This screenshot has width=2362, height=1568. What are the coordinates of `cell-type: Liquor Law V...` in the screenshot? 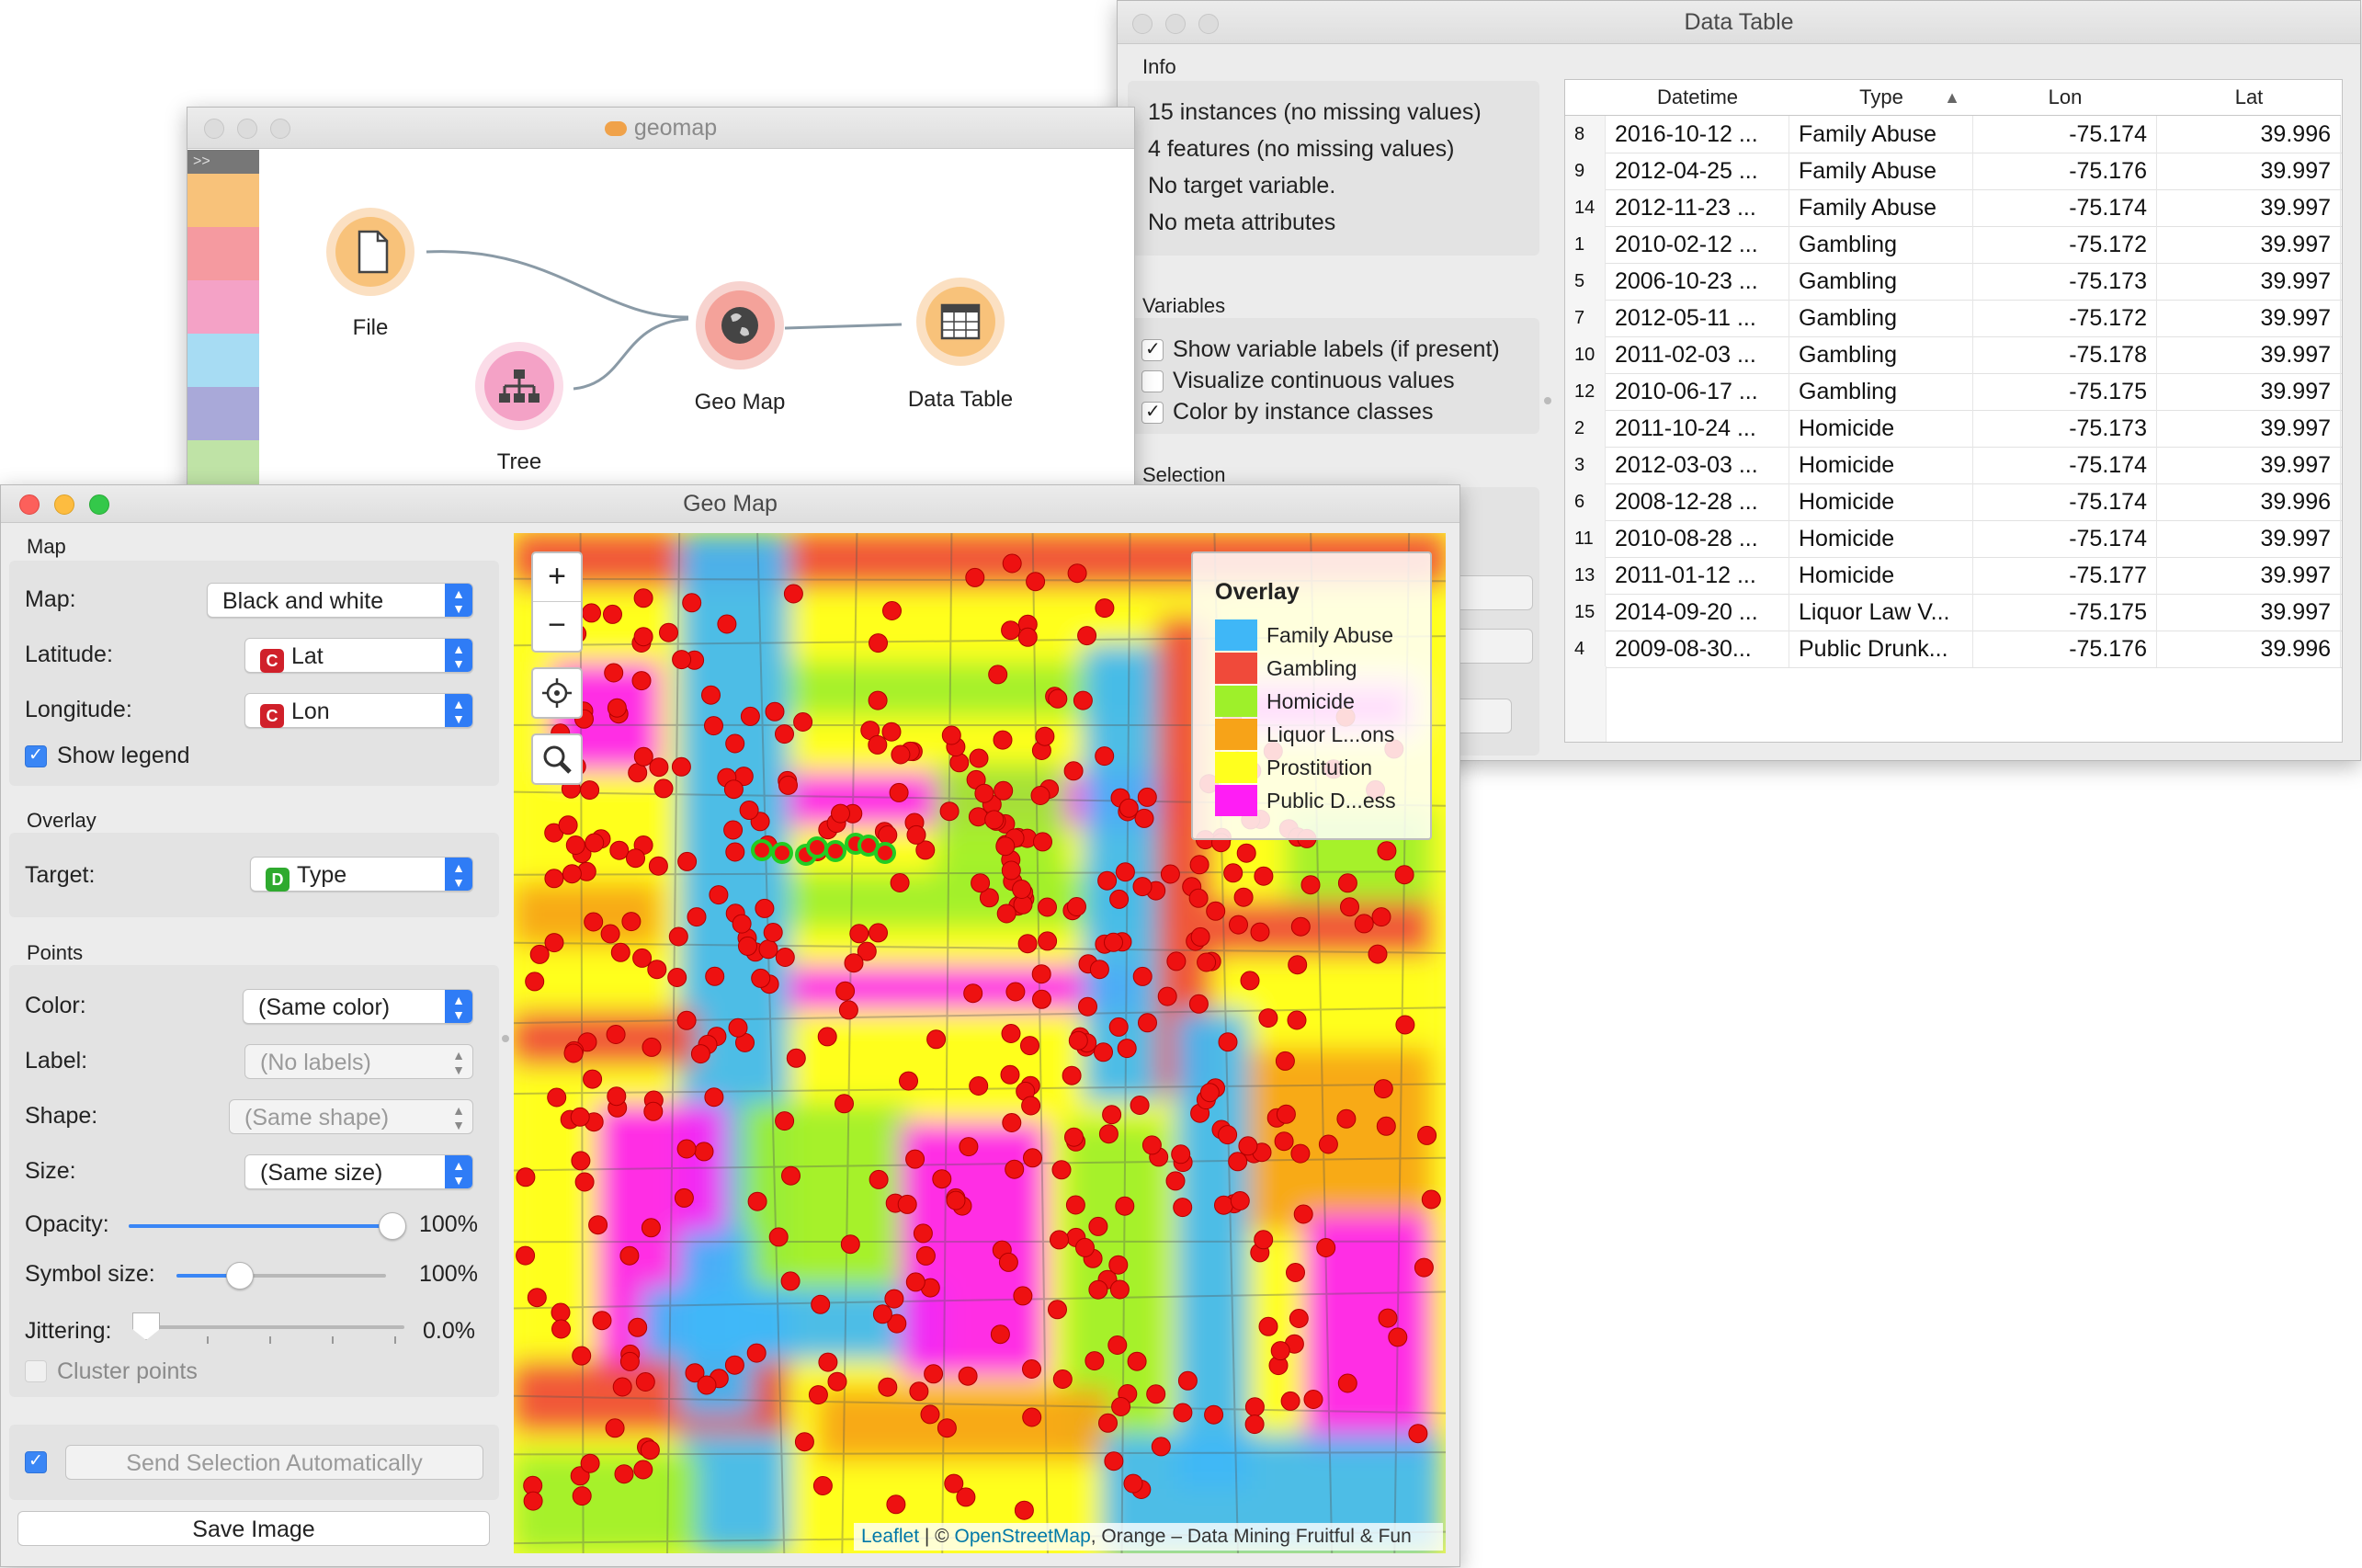 It's located at (1881, 612).